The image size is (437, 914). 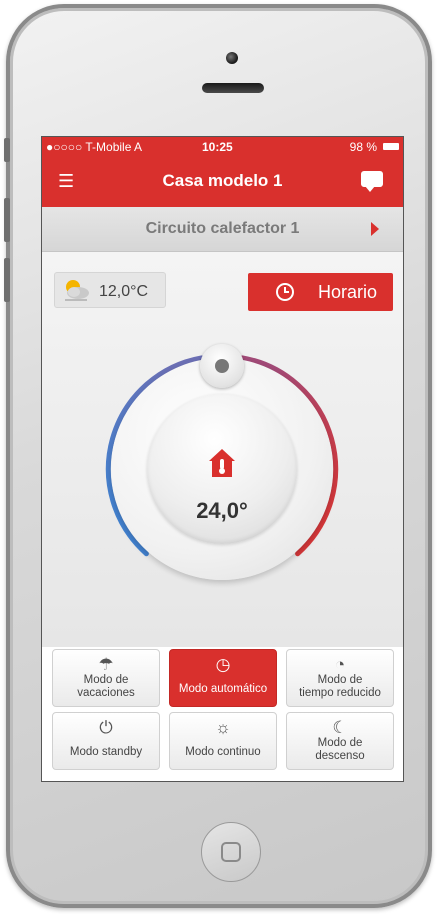 I want to click on mode-label: Modo de descenso, so click(x=340, y=749).